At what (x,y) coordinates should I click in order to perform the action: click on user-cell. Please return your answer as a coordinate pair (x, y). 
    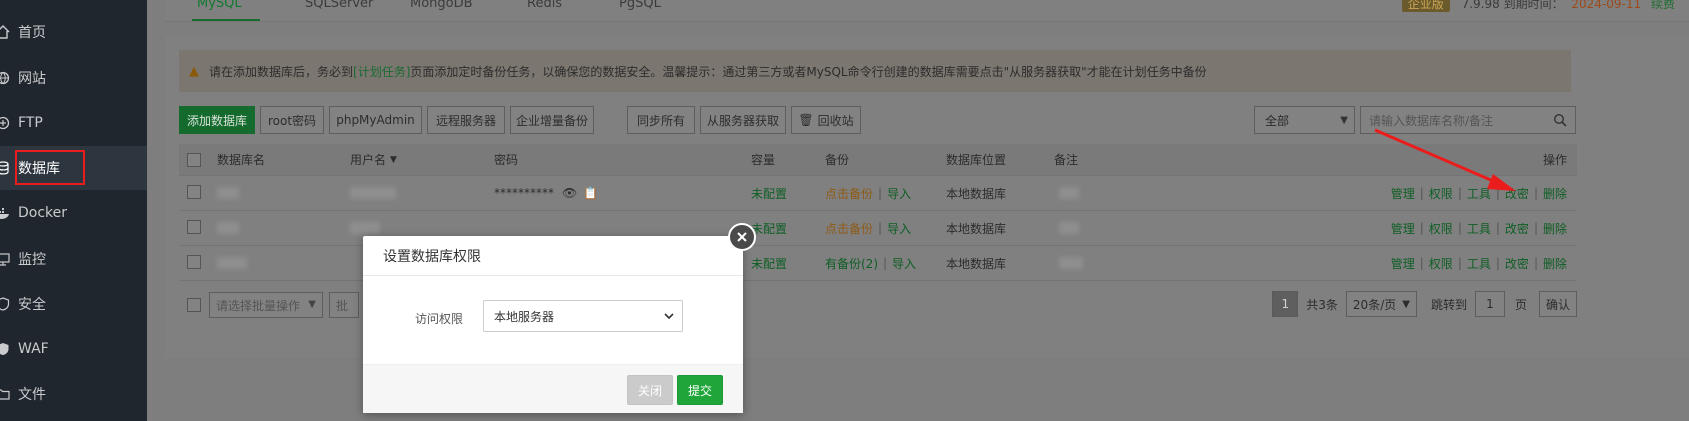
    Looking at the image, I should click on (373, 193).